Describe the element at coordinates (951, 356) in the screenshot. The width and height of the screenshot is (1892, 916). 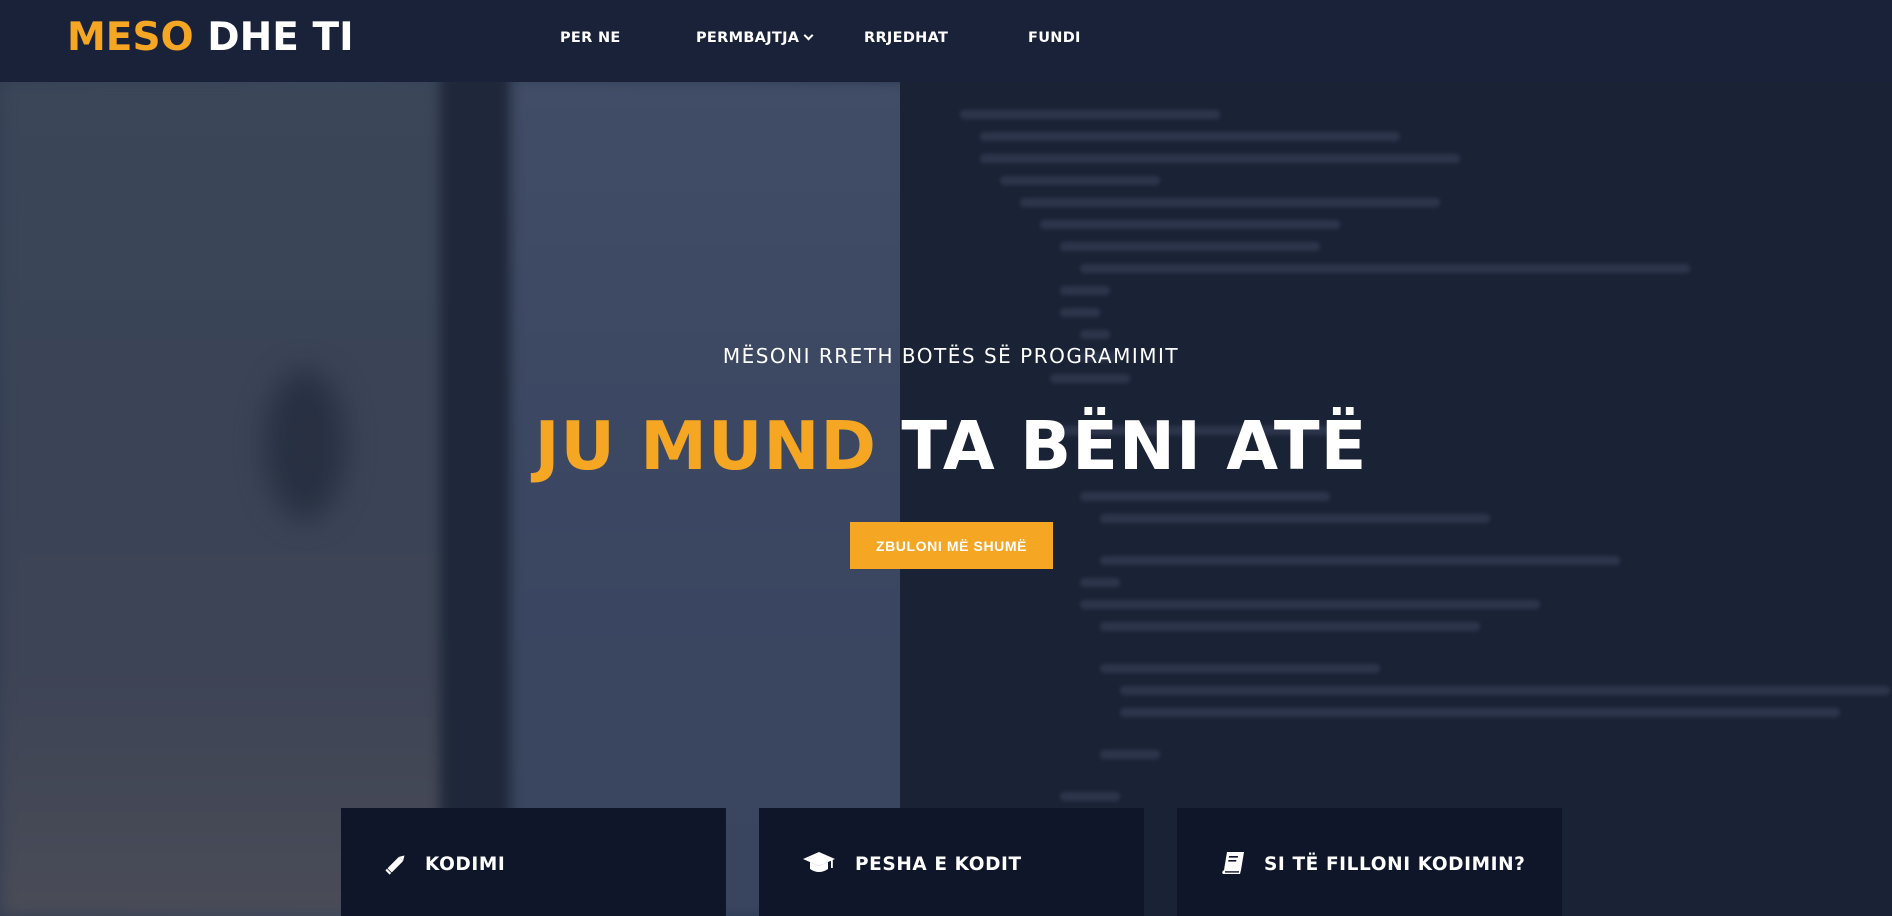
I see `hero-subtitle: MËSONI RRETH BOTËS SË PROGRAMIMIT` at that location.